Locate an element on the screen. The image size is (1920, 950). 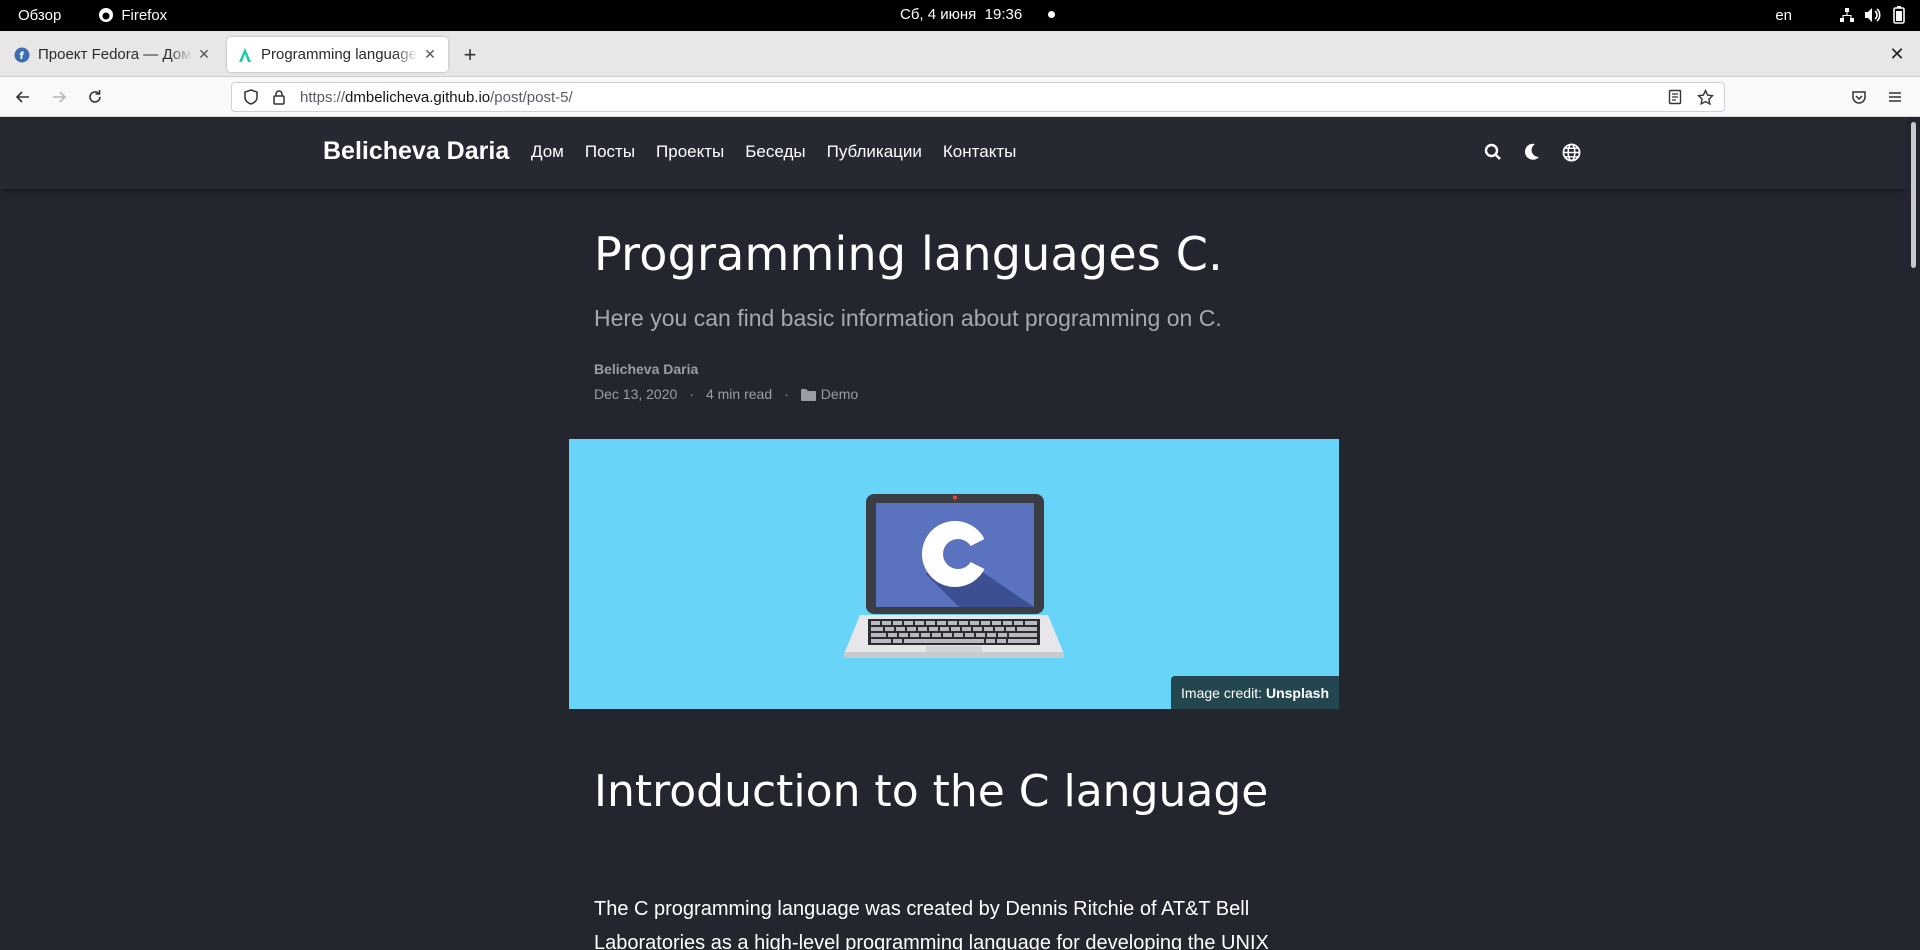
lock-icon is located at coordinates (279, 97).